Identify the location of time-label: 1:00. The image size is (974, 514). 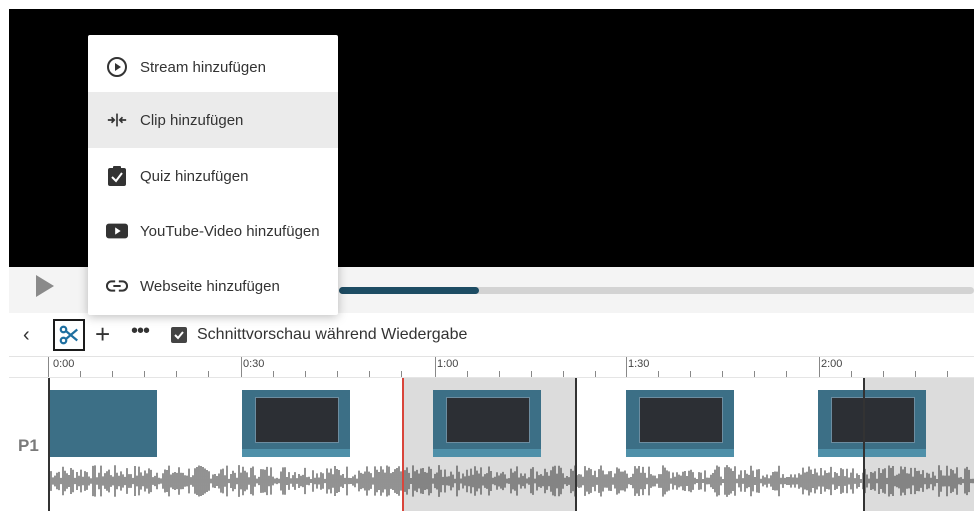
(448, 364).